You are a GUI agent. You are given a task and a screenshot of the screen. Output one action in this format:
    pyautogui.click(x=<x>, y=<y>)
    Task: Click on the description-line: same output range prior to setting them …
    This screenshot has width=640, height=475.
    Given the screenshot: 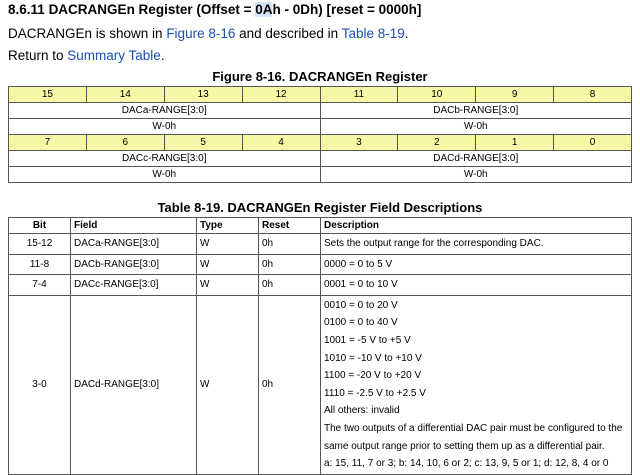 What is the action you would take?
    pyautogui.click(x=464, y=446)
    